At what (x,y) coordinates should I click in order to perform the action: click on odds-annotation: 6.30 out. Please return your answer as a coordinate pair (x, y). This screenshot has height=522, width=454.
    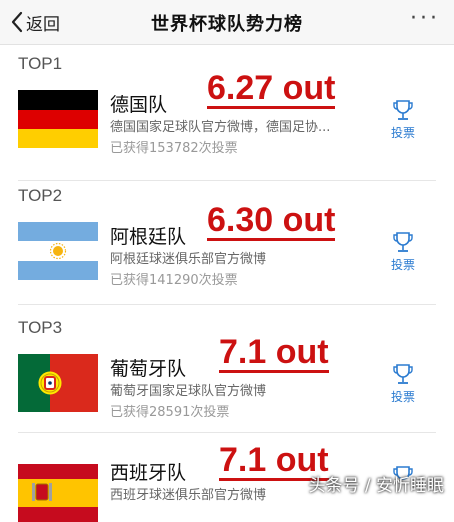
    Looking at the image, I should click on (271, 221).